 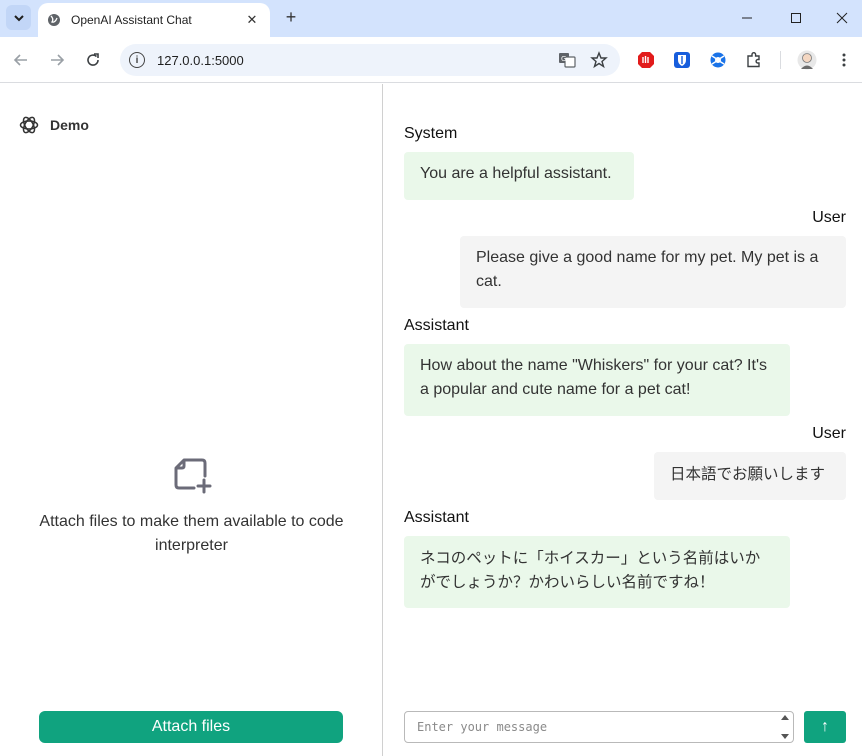 I want to click on minimize-icon, so click(x=747, y=18).